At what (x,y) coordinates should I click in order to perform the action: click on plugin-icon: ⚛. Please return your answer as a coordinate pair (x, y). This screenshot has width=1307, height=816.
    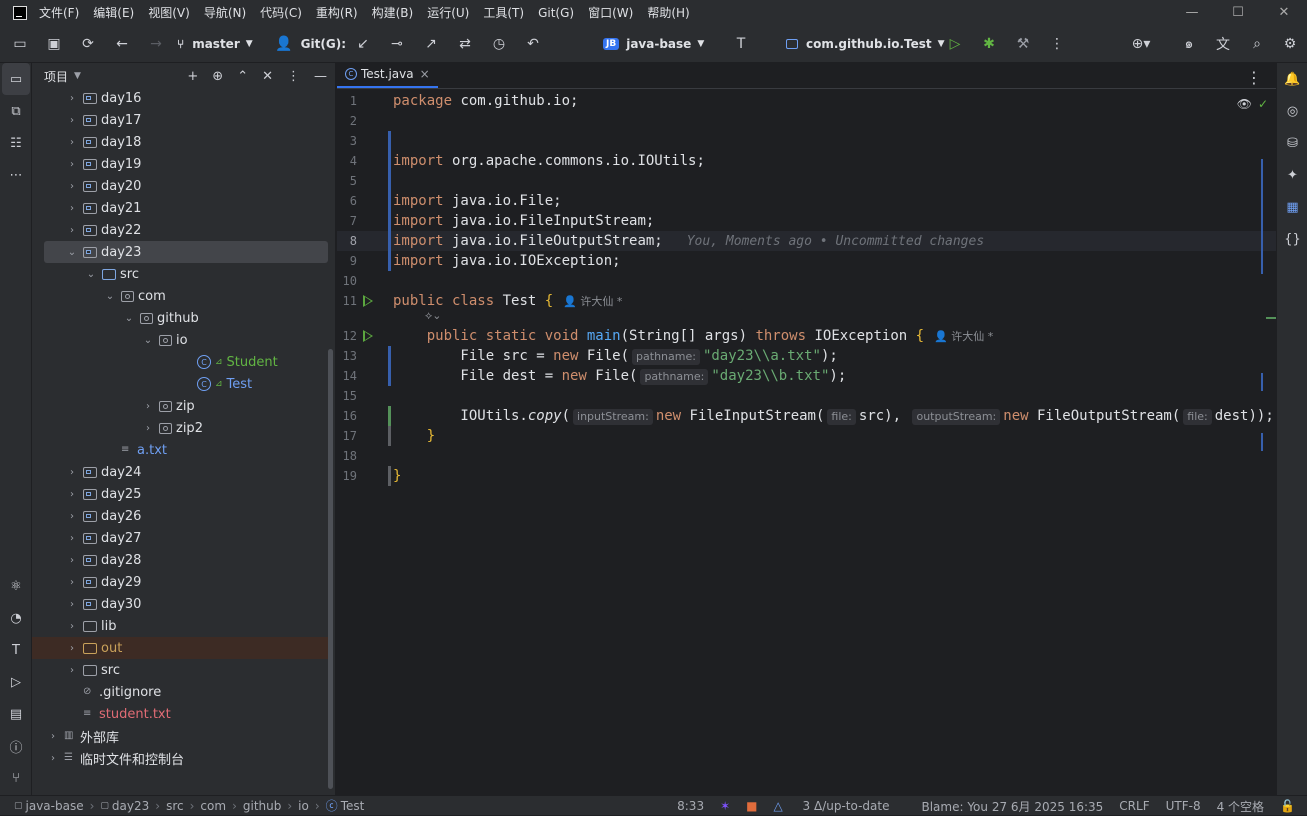
    Looking at the image, I should click on (16, 586).